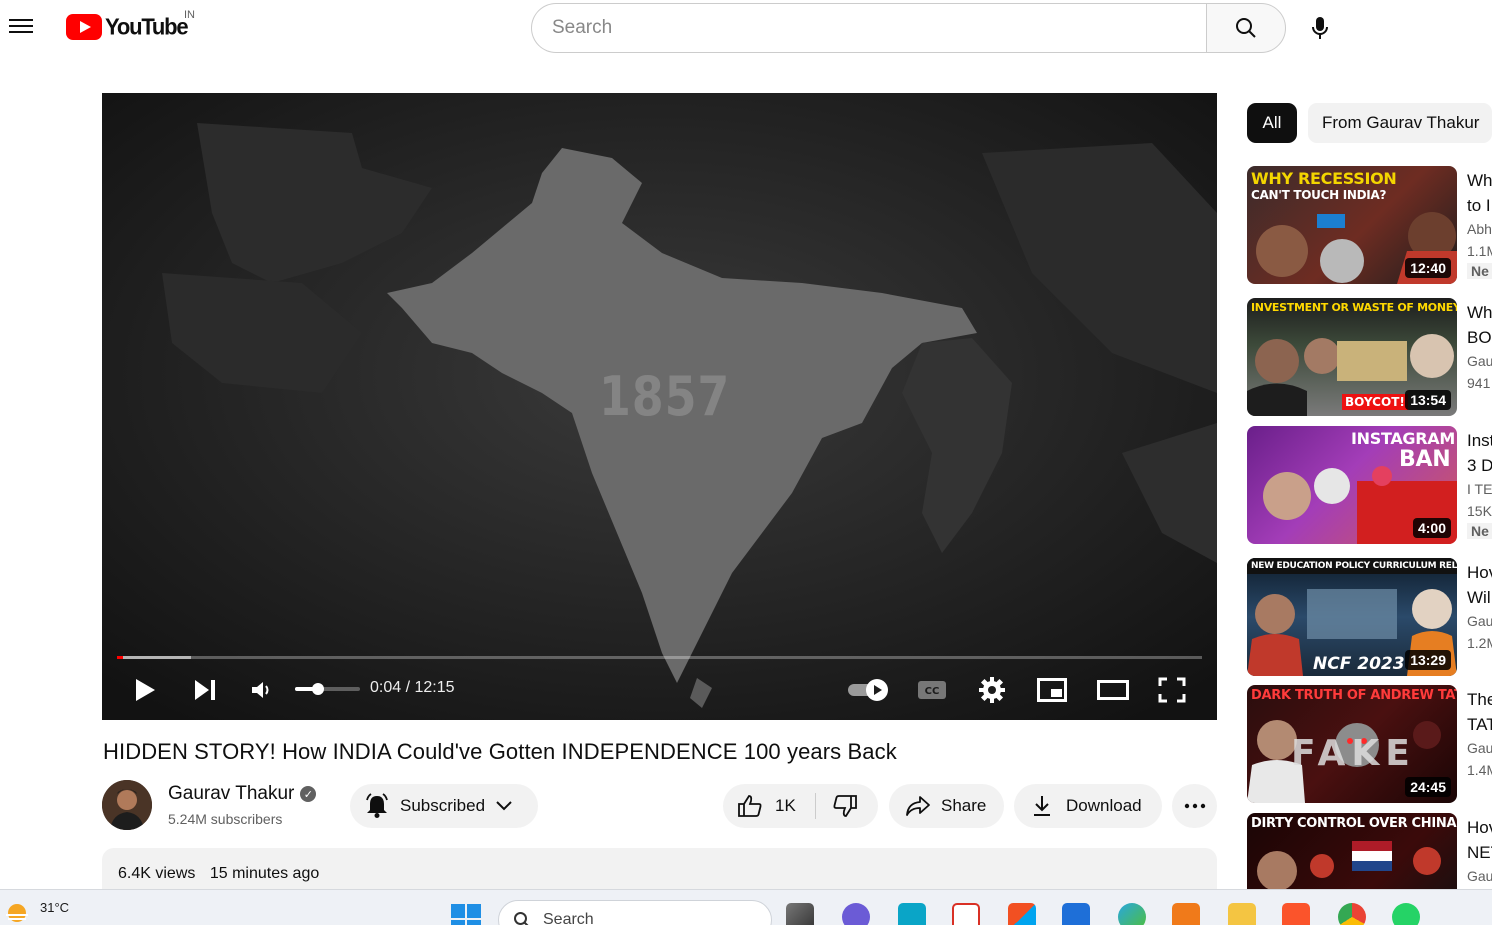 The height and width of the screenshot is (925, 1492). I want to click on autoplay-toggle, so click(869, 690).